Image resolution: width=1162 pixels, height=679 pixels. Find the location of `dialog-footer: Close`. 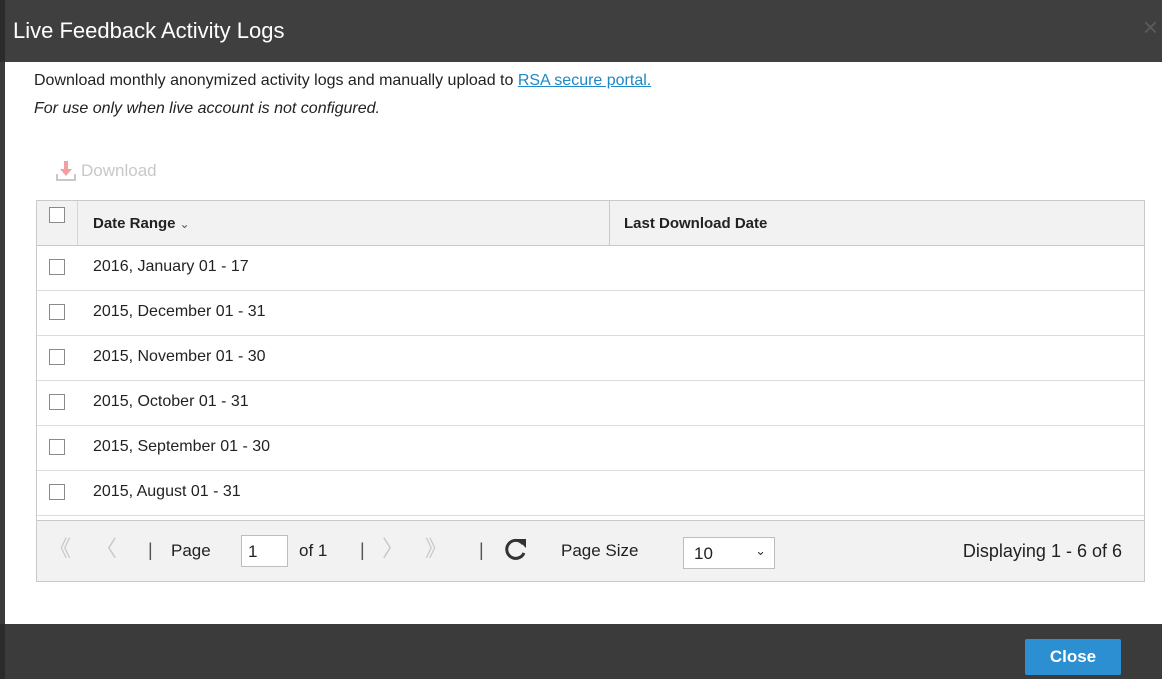

dialog-footer: Close is located at coordinates (581, 651).